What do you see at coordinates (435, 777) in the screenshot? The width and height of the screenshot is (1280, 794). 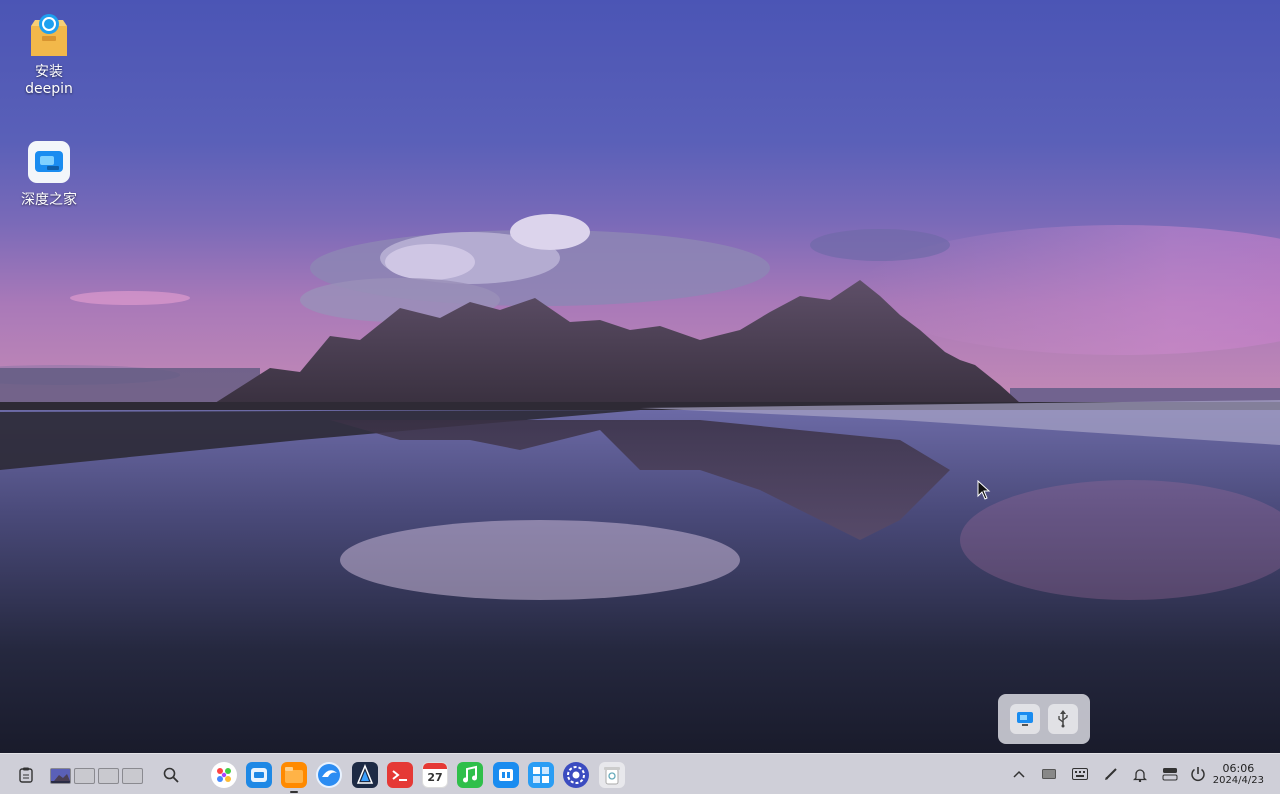 I see `calendar-day: 27` at bounding box center [435, 777].